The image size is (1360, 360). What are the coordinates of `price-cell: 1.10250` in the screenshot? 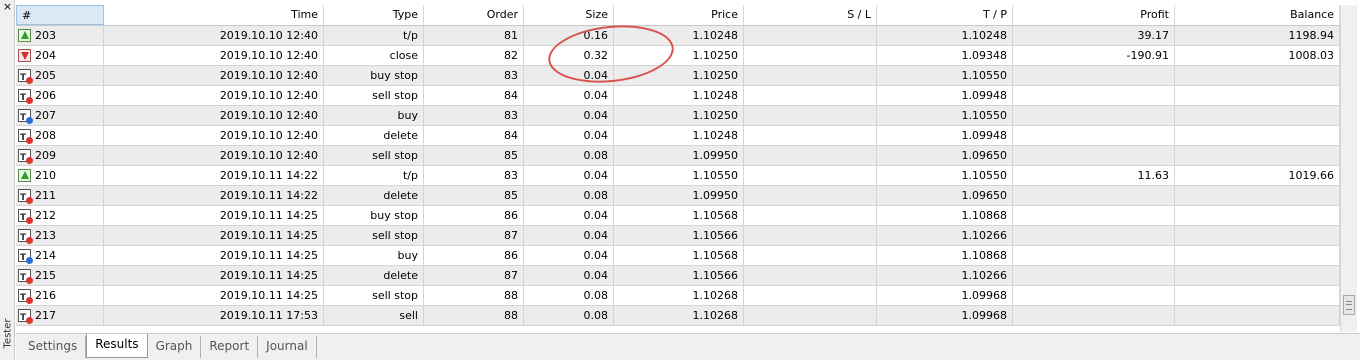 It's located at (679, 55).